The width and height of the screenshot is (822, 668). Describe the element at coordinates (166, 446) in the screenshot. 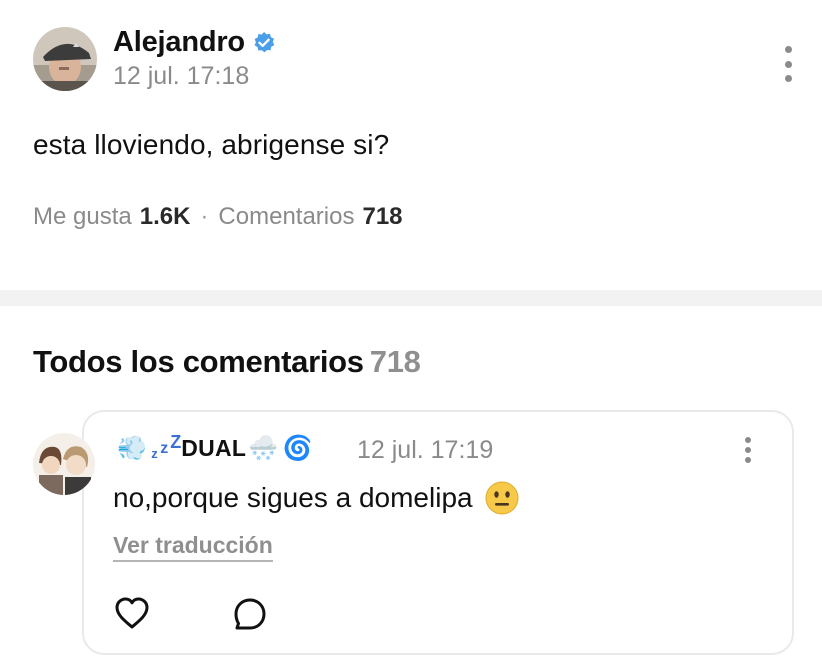

I see `commenter-name-zzz: z z Z` at that location.